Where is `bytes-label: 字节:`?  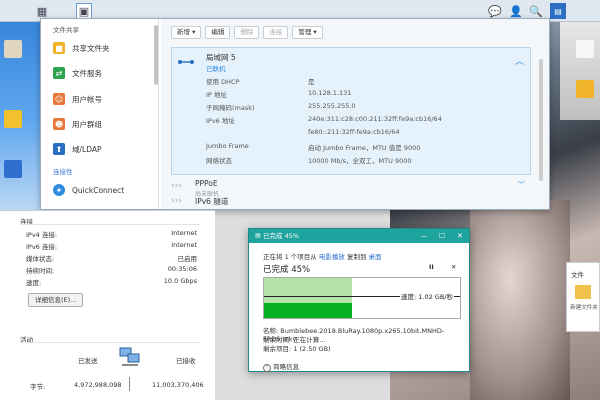 bytes-label: 字节: is located at coordinates (38, 387).